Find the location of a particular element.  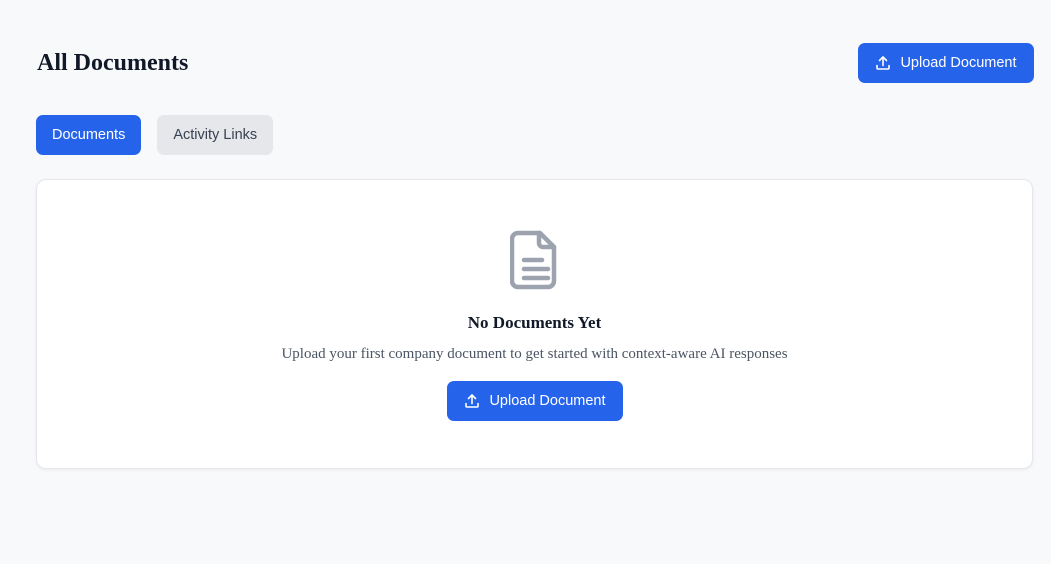

document-icon is located at coordinates (535, 260).